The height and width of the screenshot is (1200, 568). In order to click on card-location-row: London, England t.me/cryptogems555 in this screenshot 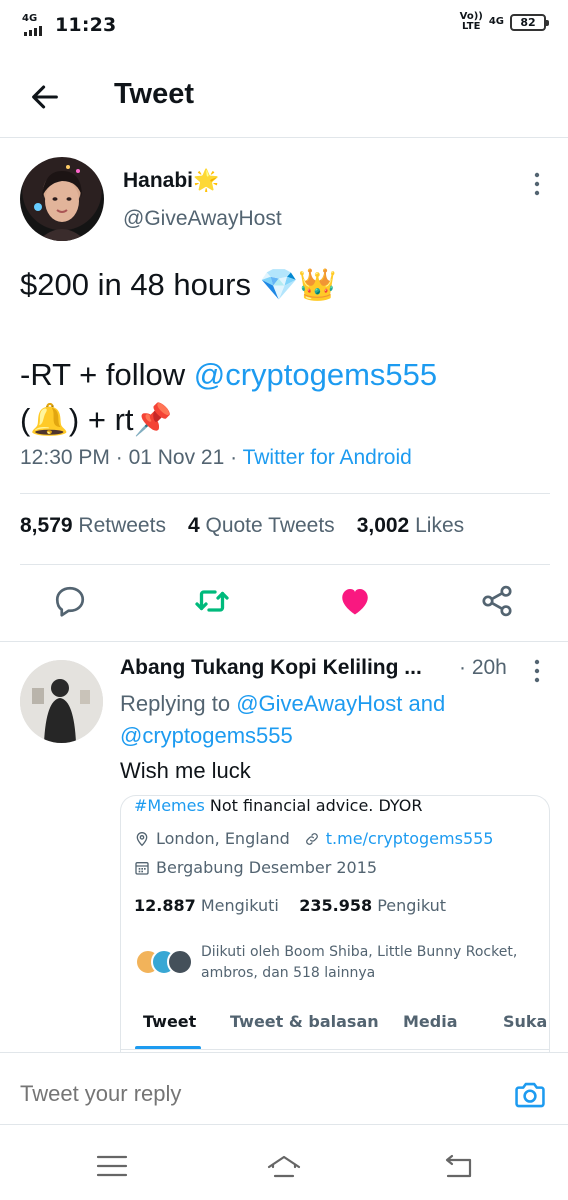, I will do `click(313, 838)`.